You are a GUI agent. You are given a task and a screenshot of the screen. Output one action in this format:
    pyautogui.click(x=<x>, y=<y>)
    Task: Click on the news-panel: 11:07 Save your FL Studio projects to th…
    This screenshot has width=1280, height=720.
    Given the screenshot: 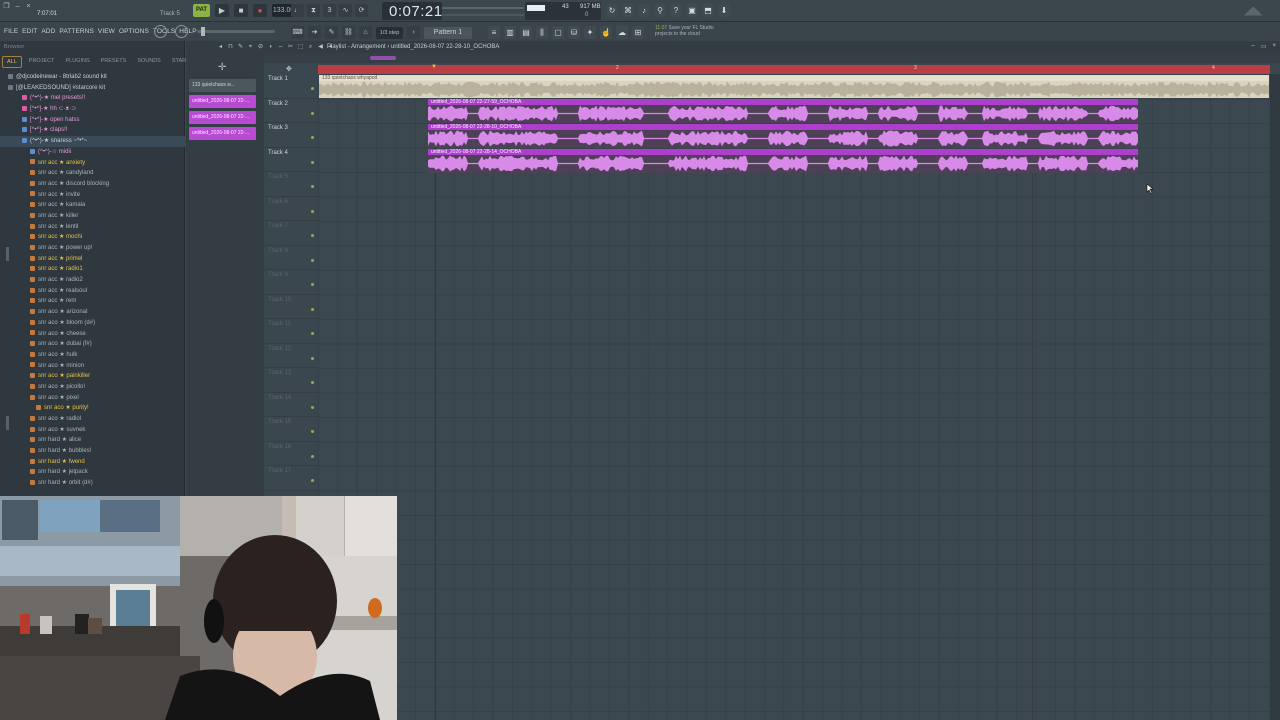 What is the action you would take?
    pyautogui.click(x=690, y=31)
    